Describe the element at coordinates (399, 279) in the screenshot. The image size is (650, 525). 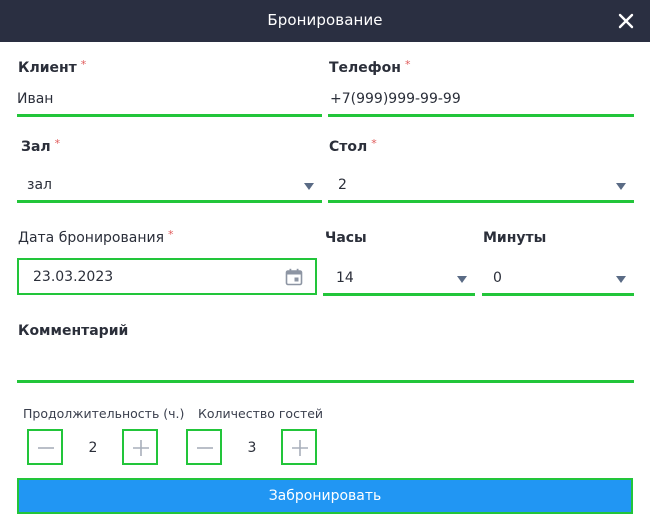
I see `hours-select: 14` at that location.